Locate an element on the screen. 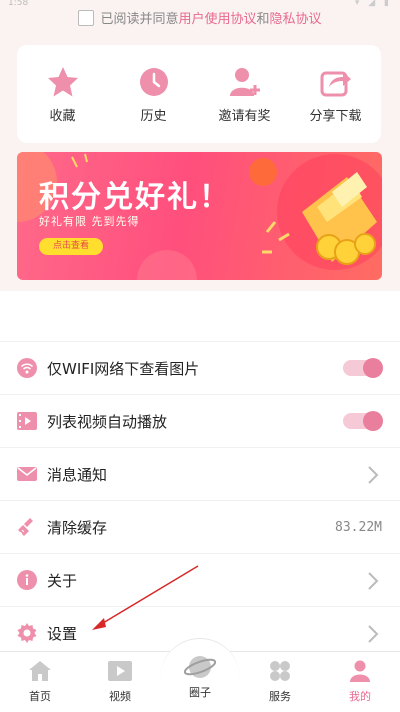 The image size is (400, 712). tab-label: 首页 is located at coordinates (40, 696).